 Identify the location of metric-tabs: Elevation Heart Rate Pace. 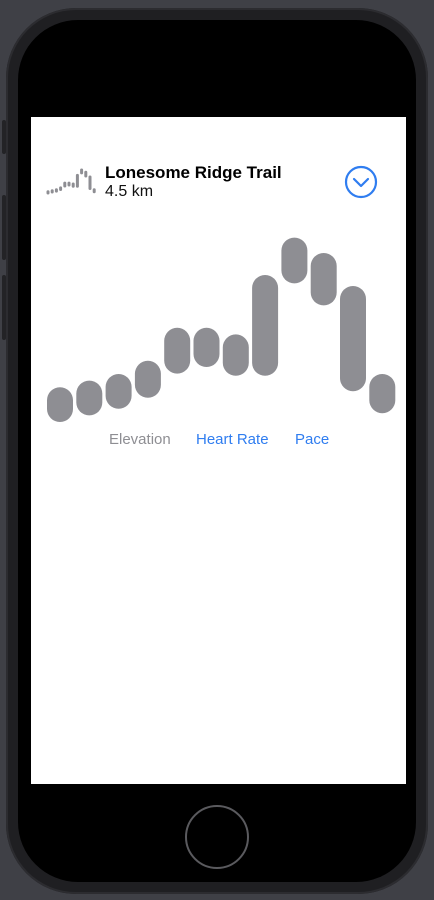
(218, 442).